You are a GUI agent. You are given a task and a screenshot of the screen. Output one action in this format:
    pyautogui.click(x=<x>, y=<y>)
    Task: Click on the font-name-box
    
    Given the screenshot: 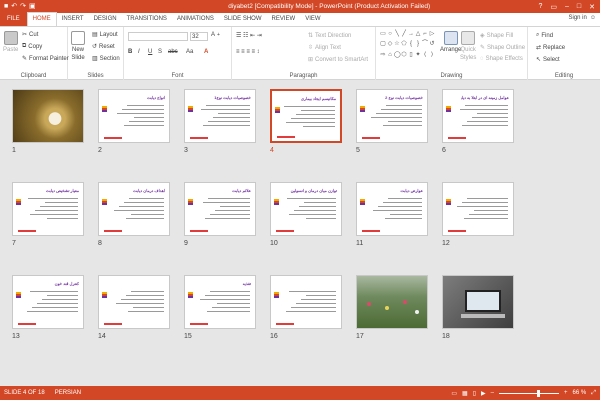 What is the action you would take?
    pyautogui.click(x=158, y=36)
    